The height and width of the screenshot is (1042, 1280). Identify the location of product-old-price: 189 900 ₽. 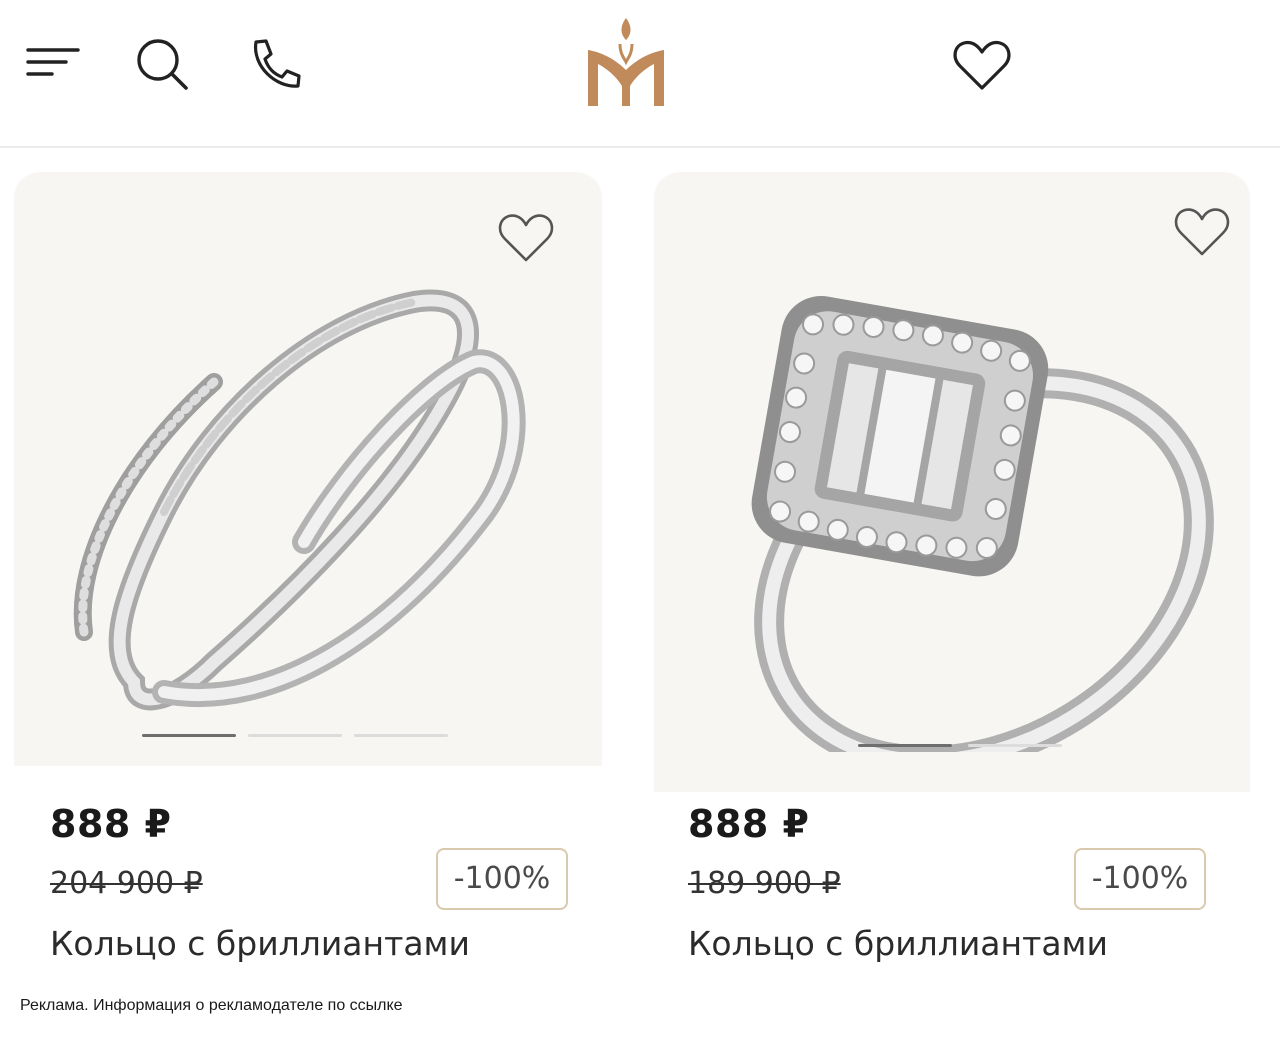
(764, 883).